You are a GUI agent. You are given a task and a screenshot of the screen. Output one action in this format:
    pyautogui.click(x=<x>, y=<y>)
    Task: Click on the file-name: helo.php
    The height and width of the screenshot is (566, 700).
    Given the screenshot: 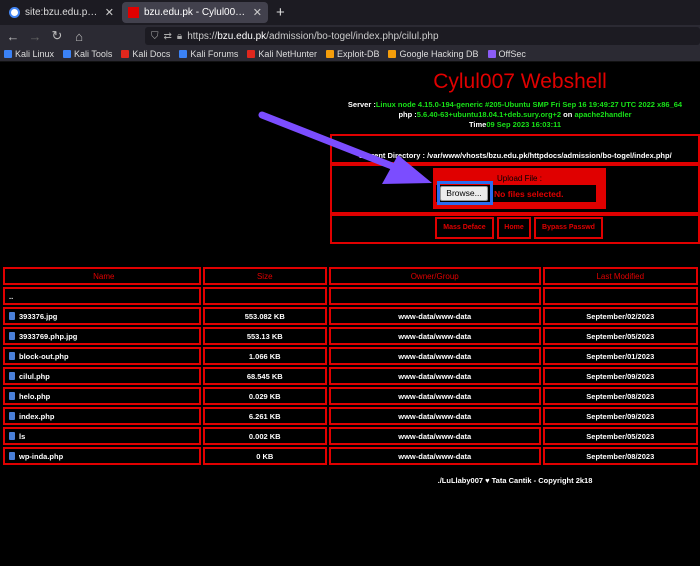 What is the action you would take?
    pyautogui.click(x=34, y=396)
    